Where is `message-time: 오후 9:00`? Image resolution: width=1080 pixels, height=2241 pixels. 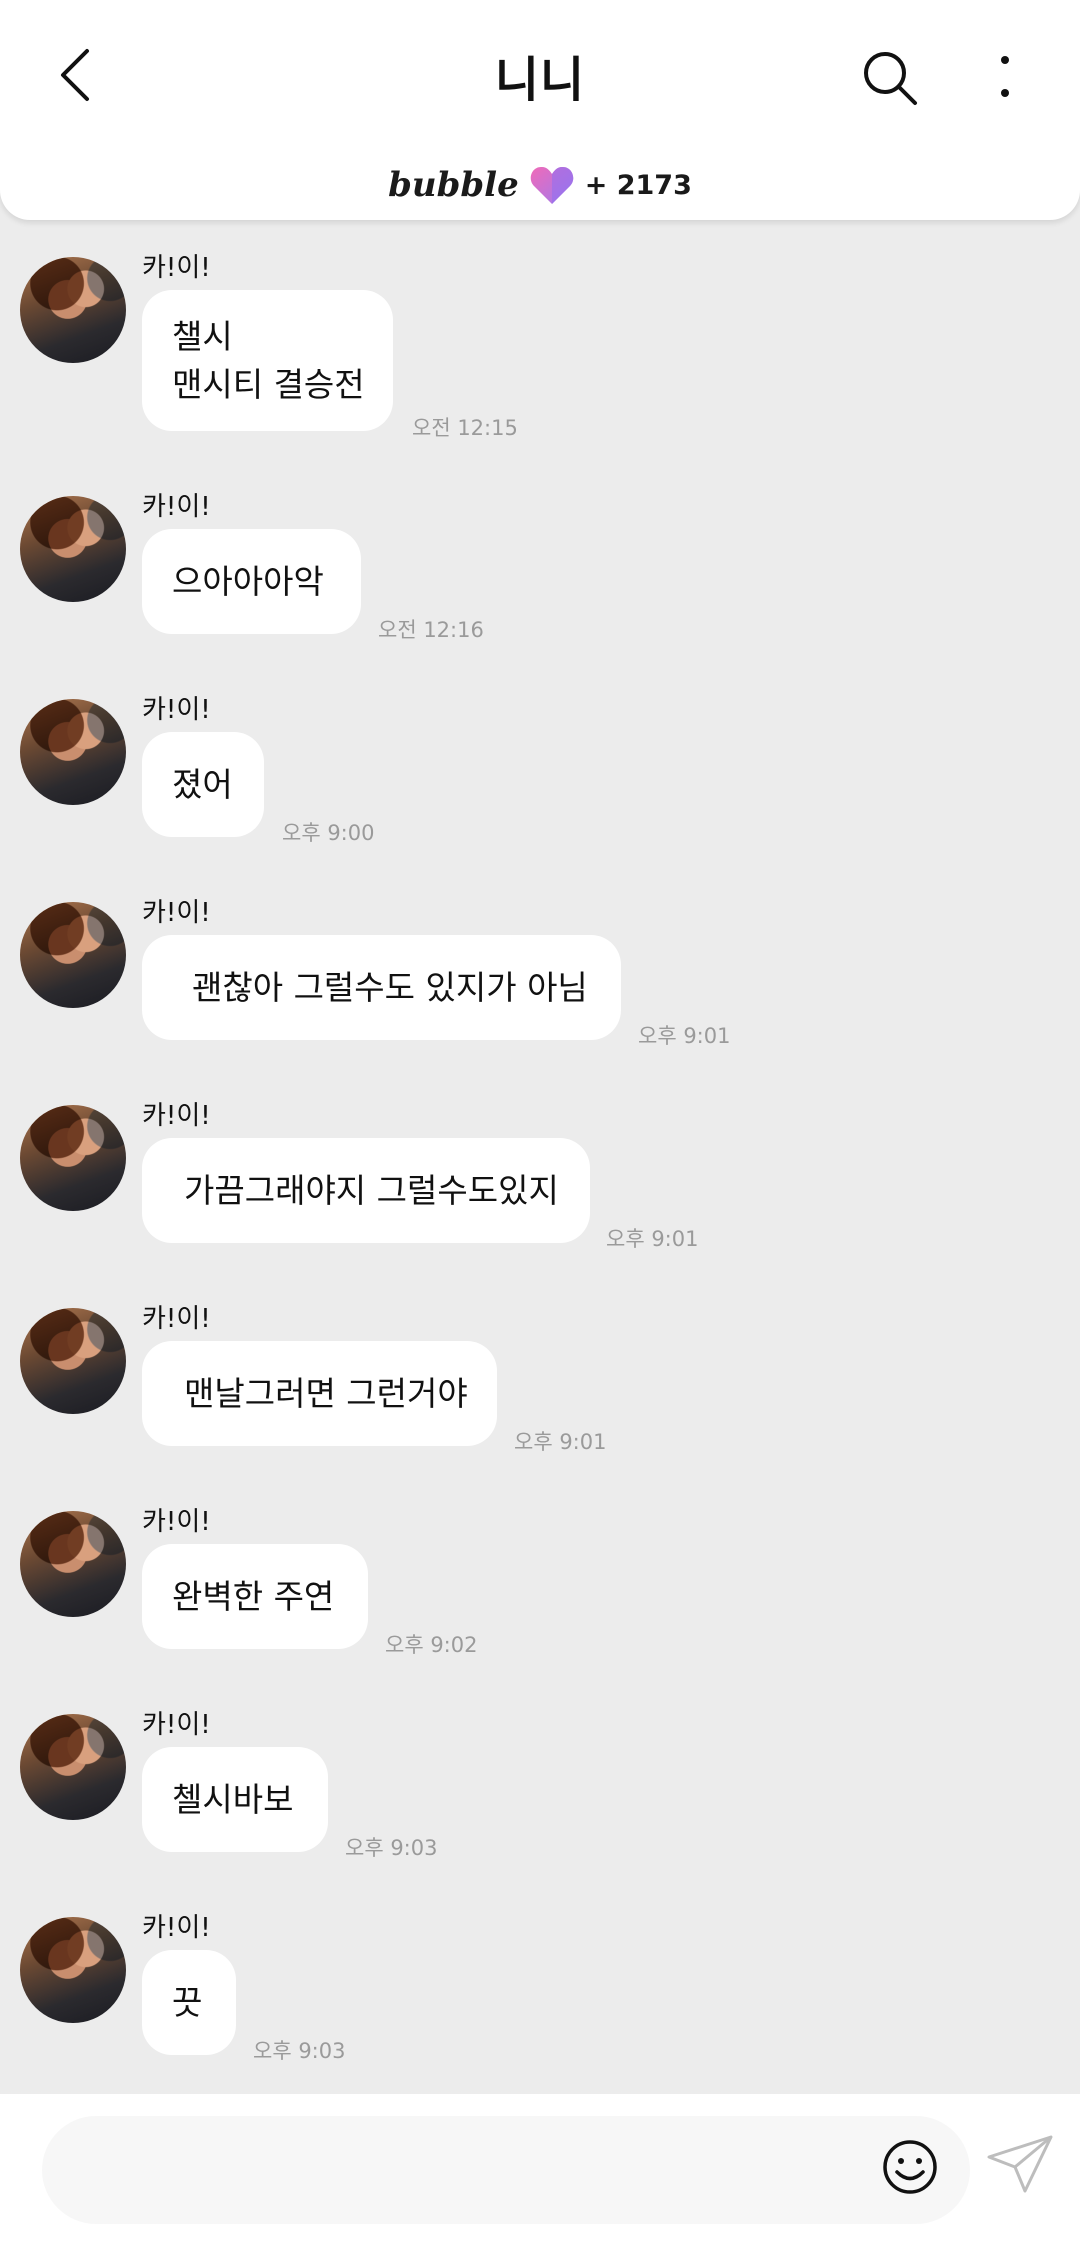
message-time: 오후 9:00 is located at coordinates (328, 833).